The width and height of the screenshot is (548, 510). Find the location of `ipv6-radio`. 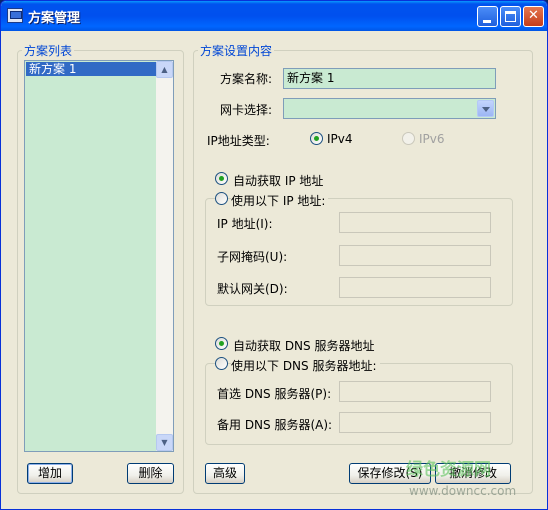

ipv6-radio is located at coordinates (408, 138).